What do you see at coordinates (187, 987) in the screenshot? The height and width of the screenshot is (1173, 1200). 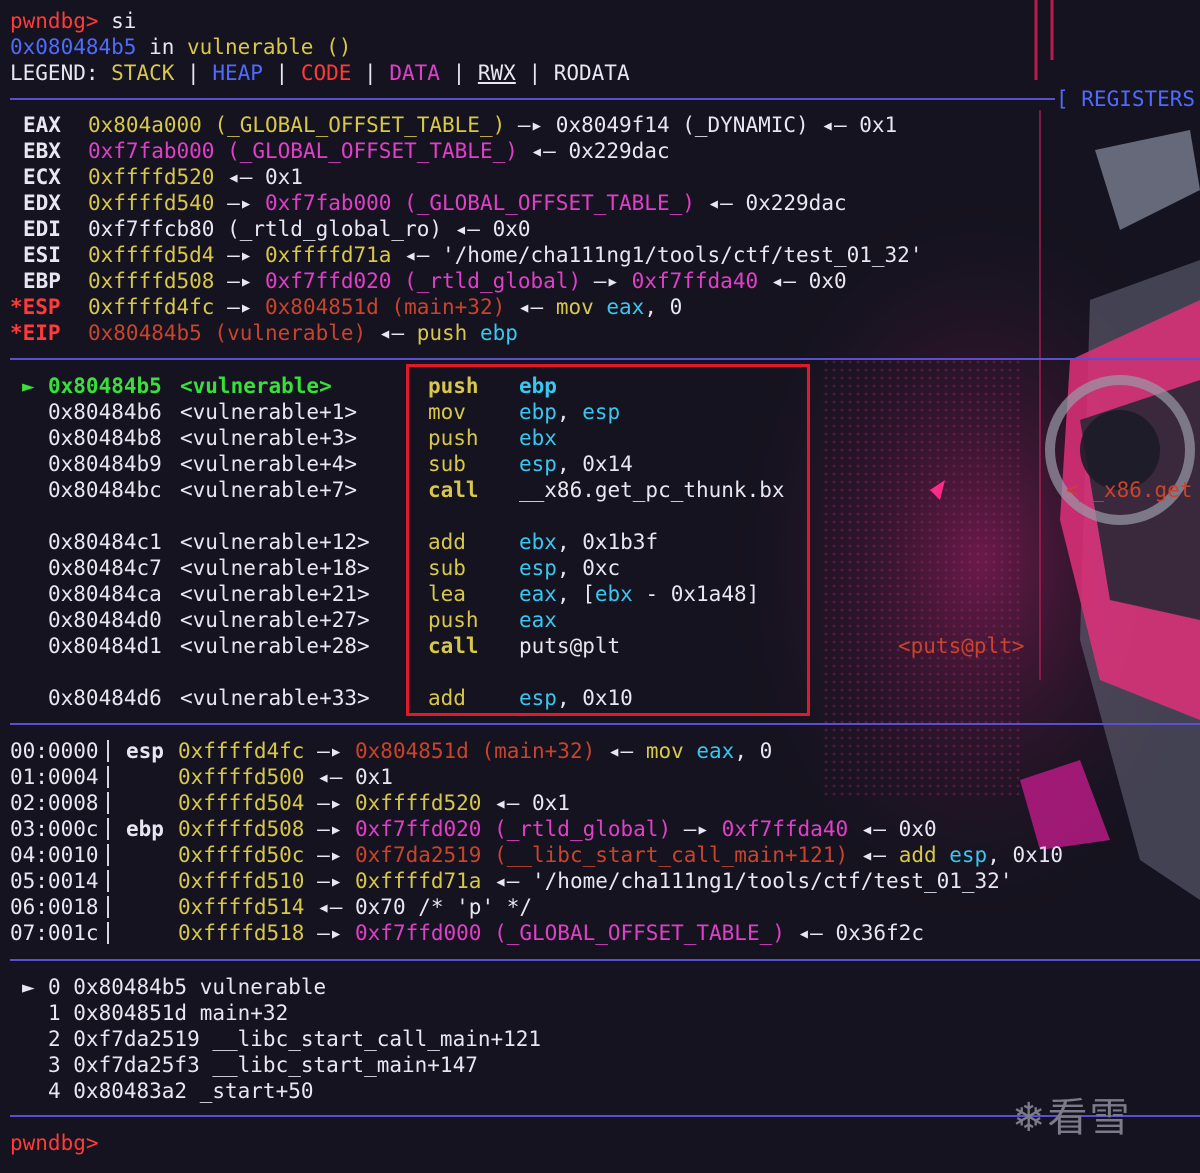 I see `backtrace-frame: 0 0x80484b5 vulnerable` at bounding box center [187, 987].